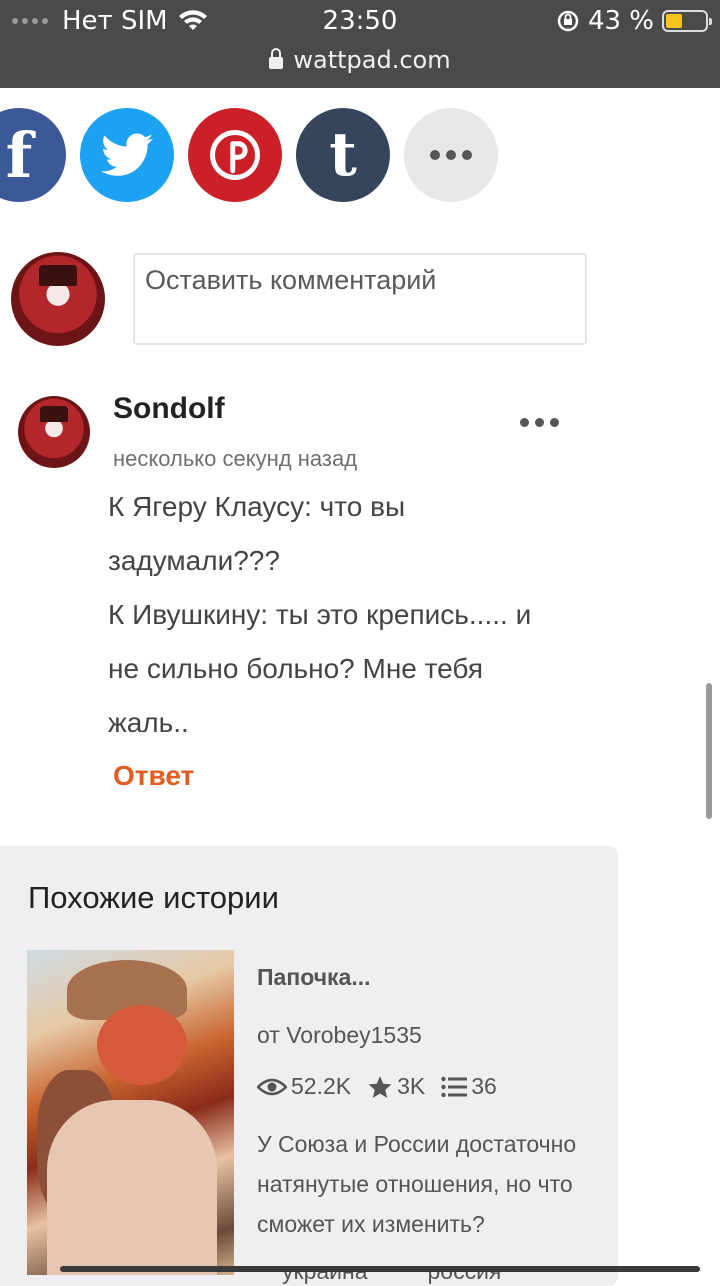 The height and width of the screenshot is (1286, 720). I want to click on address-bar: wattpad.com, so click(360, 60).